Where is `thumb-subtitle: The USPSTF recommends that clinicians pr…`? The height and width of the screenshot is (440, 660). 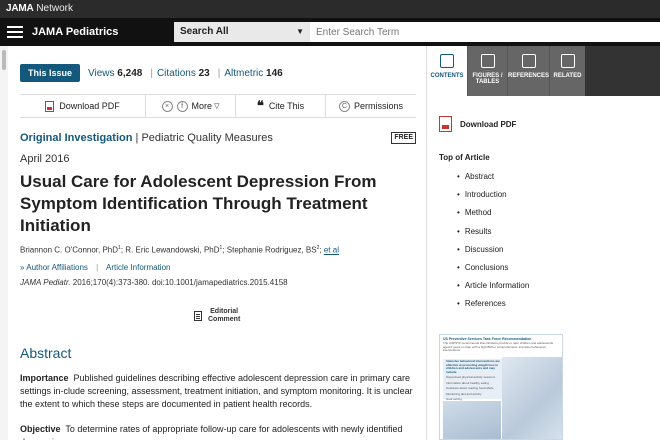 thumb-subtitle: The USPSTF recommends that clinicians pr… is located at coordinates (498, 346).